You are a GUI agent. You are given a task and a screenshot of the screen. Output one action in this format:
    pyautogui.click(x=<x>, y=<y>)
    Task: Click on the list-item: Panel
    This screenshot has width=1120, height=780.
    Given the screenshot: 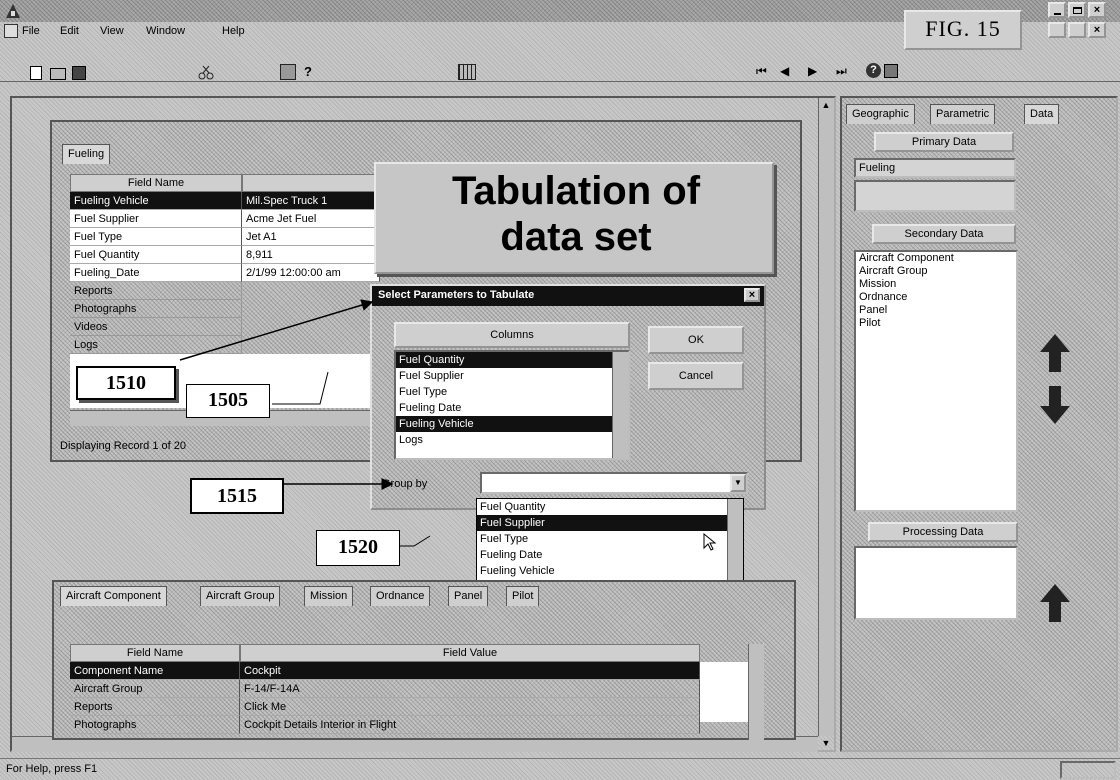 What is the action you would take?
    pyautogui.click(x=936, y=310)
    